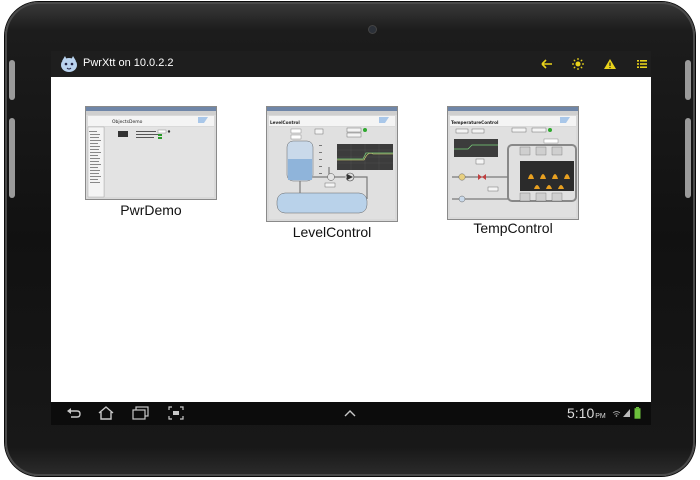 This screenshot has width=700, height=480. Describe the element at coordinates (513, 163) in the screenshot. I see `tempcontrol-thumbnail: TemperatureControl` at that location.